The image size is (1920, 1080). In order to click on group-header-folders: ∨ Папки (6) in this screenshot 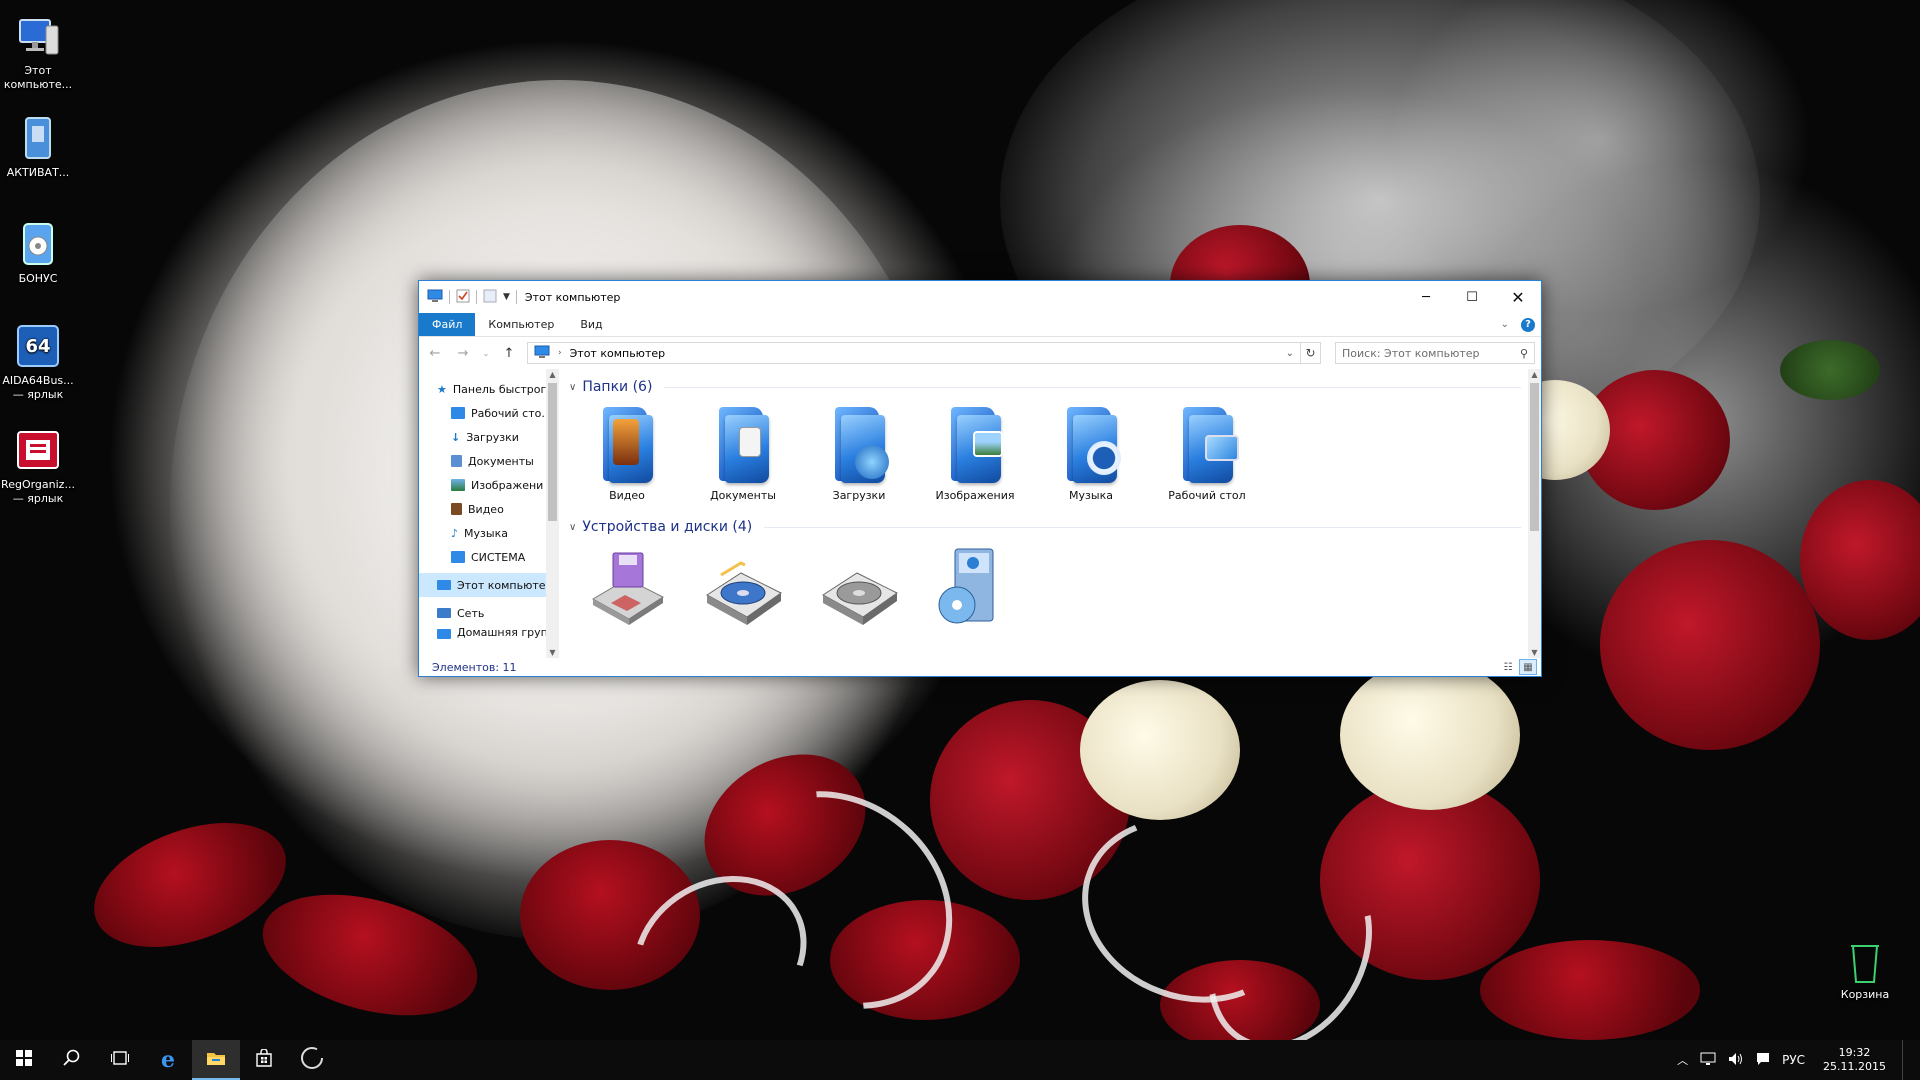, I will do `click(1045, 387)`.